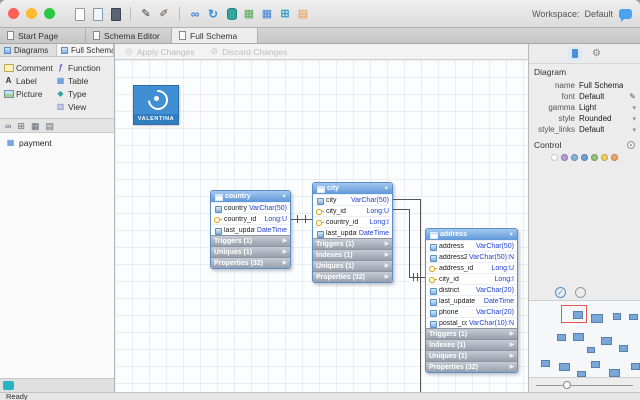 This screenshot has width=640, height=400. What do you see at coordinates (471, 278) in the screenshot?
I see `er-field-row: city_id Long:I` at bounding box center [471, 278].